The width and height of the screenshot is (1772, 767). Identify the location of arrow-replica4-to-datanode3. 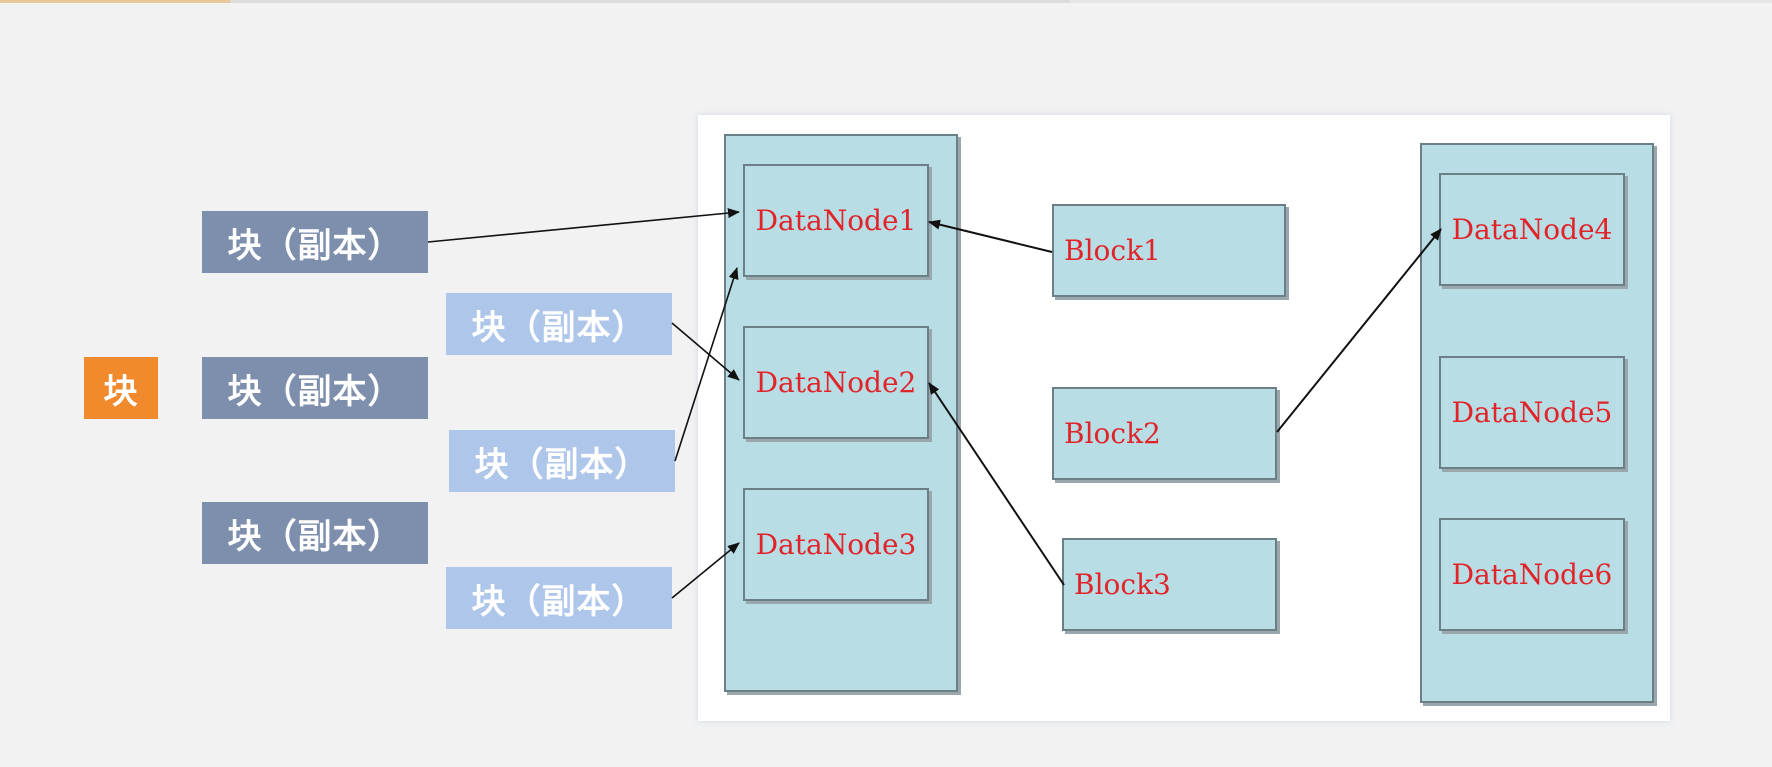
(705, 570).